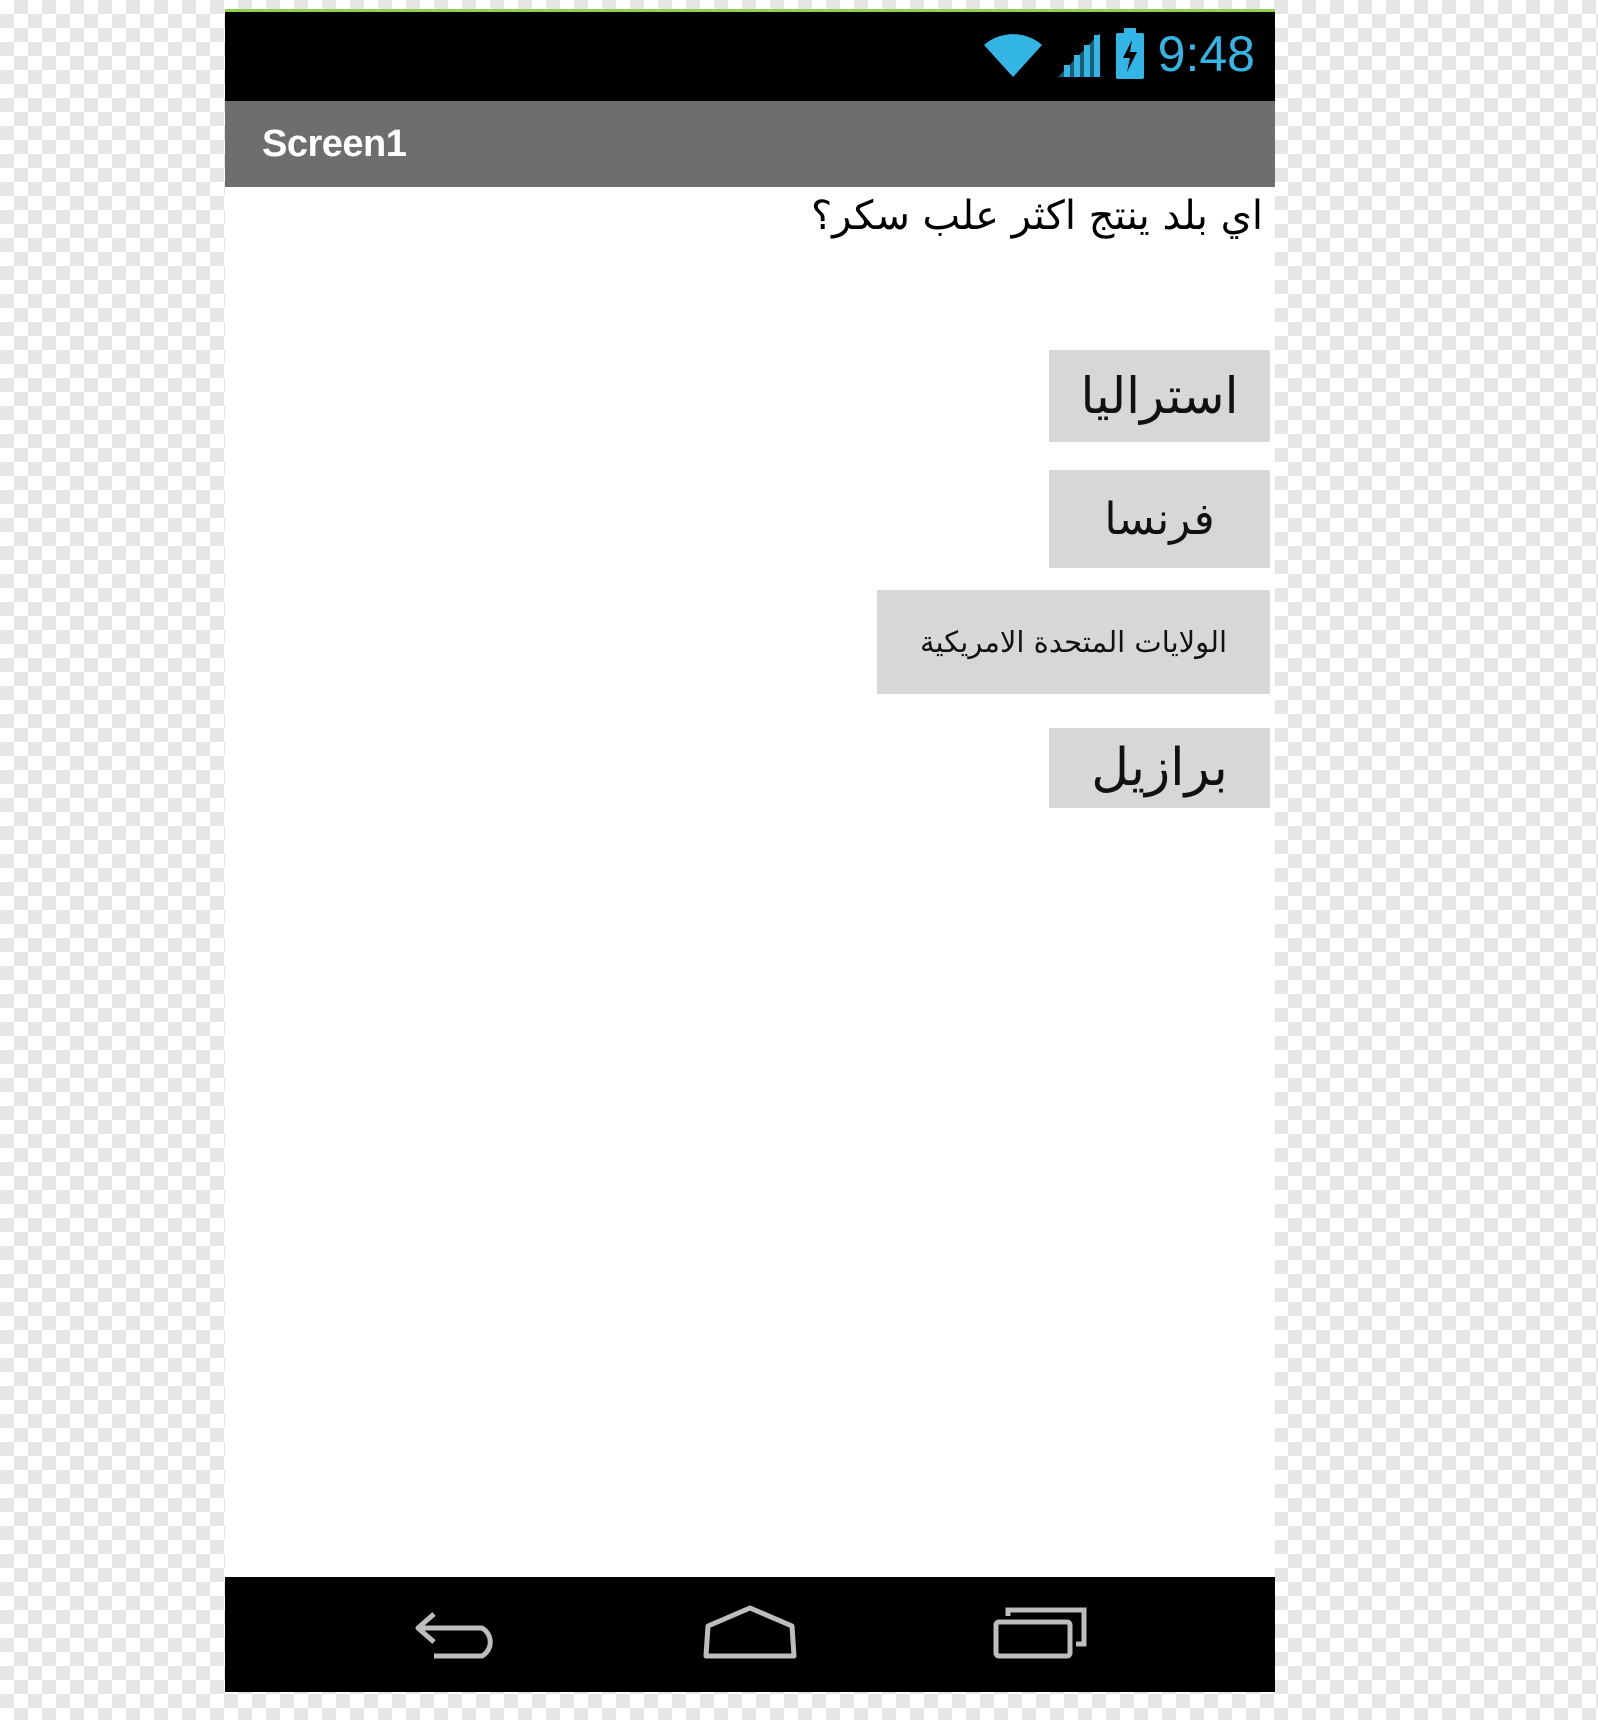 Image resolution: width=1598 pixels, height=1720 pixels. Describe the element at coordinates (1012, 55) in the screenshot. I see `wifi-icon` at that location.